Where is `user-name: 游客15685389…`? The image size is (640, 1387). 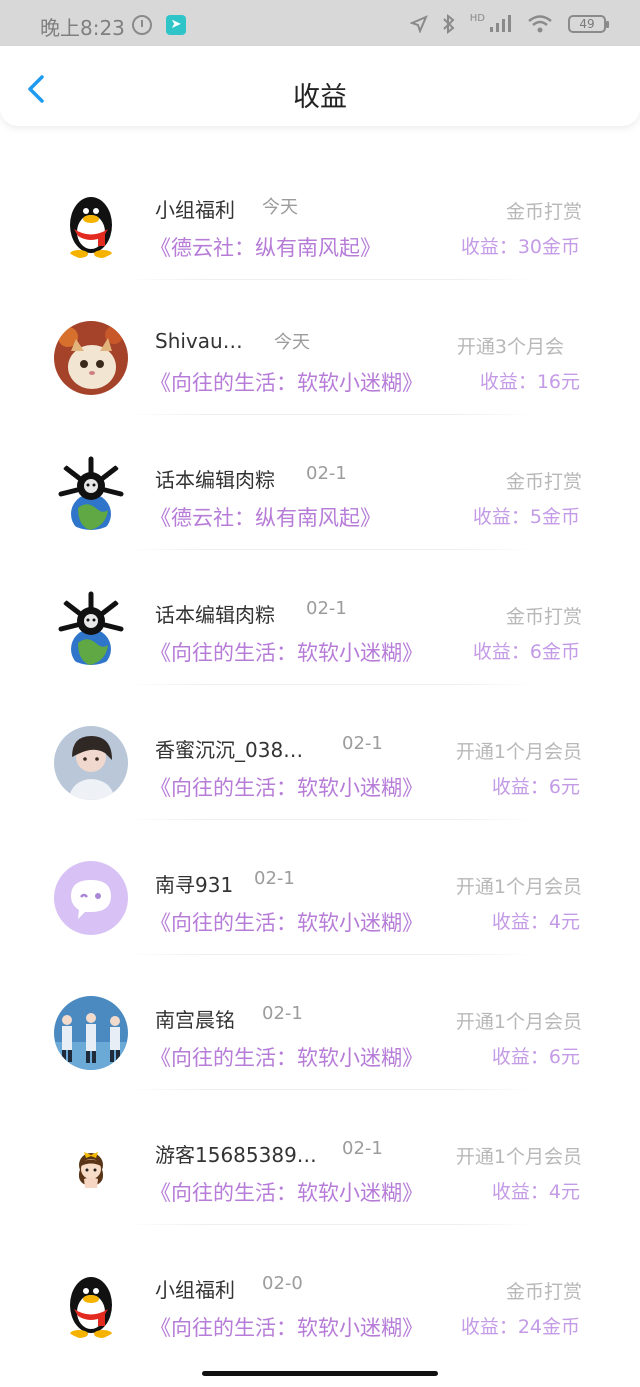
user-name: 游客15685389… is located at coordinates (236, 1155).